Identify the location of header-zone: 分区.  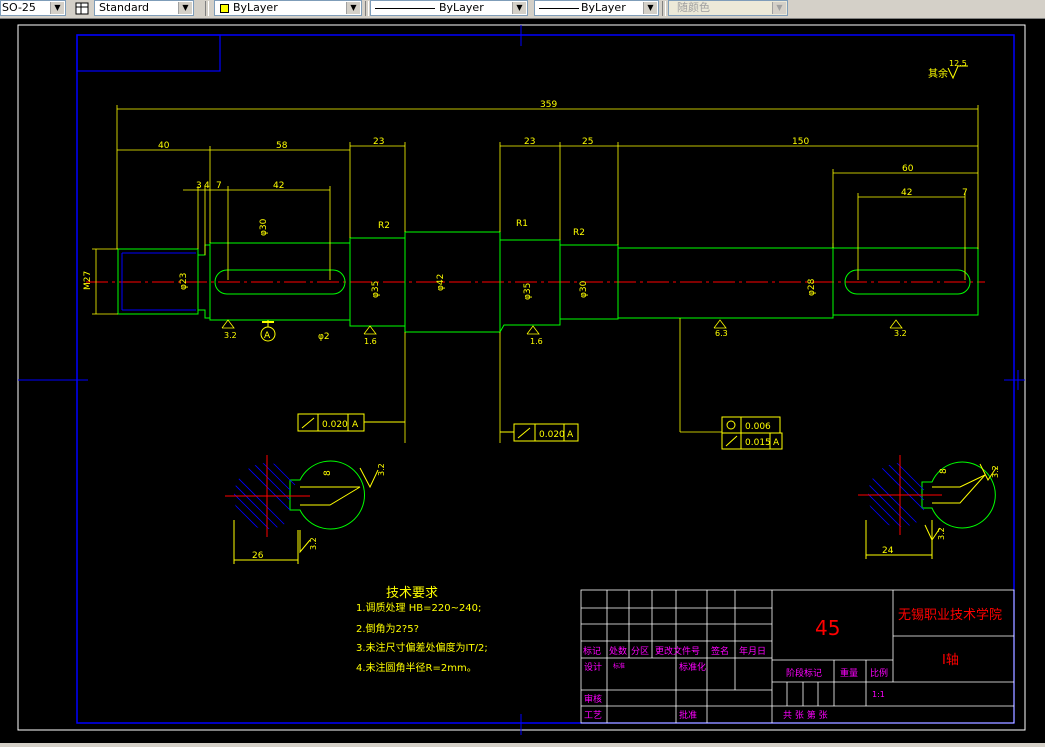
(640, 651).